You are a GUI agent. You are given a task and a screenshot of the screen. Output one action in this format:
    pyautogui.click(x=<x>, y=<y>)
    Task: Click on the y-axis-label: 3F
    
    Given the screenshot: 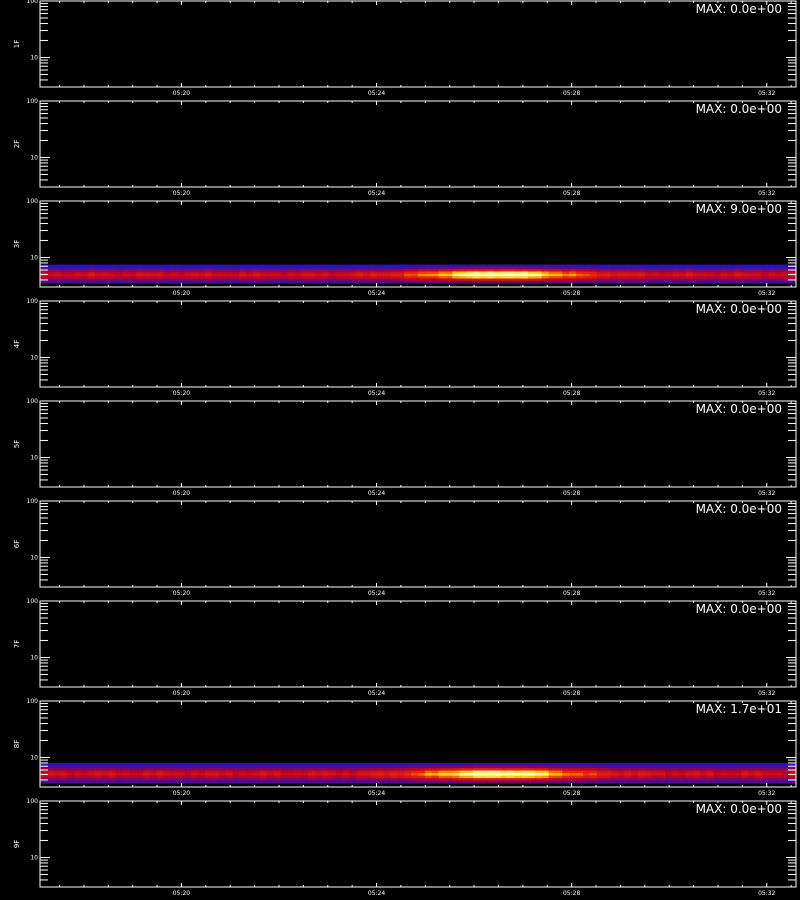 What is the action you would take?
    pyautogui.click(x=17, y=244)
    